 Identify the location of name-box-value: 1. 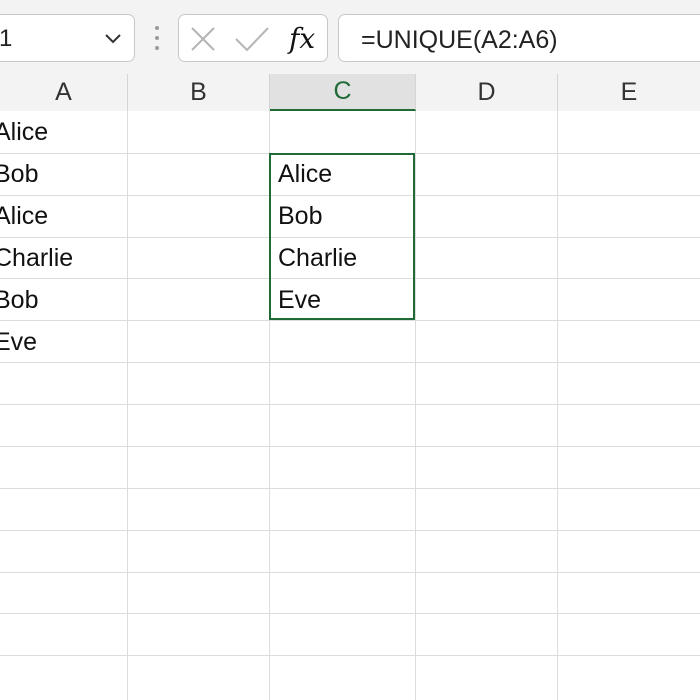
(6, 38).